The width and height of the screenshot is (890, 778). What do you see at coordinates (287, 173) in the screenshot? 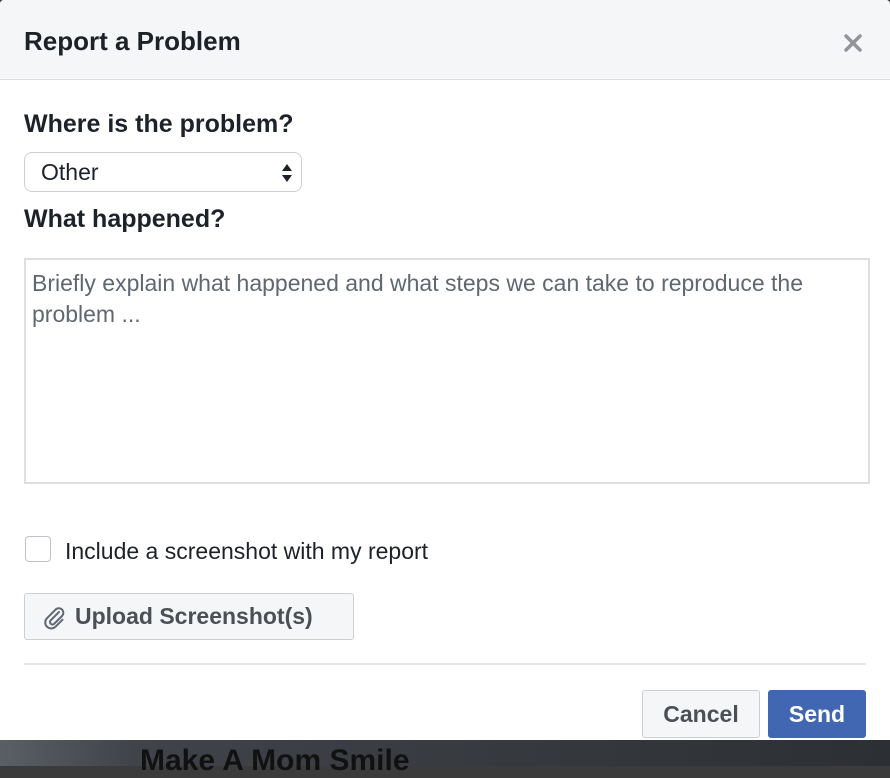
I see `select-arrows-icon` at bounding box center [287, 173].